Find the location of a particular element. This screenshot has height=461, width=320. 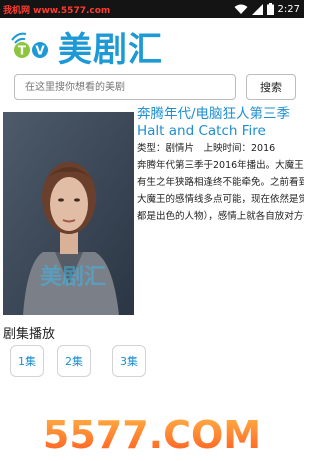

status-icons: 2:27 is located at coordinates (267, 9).